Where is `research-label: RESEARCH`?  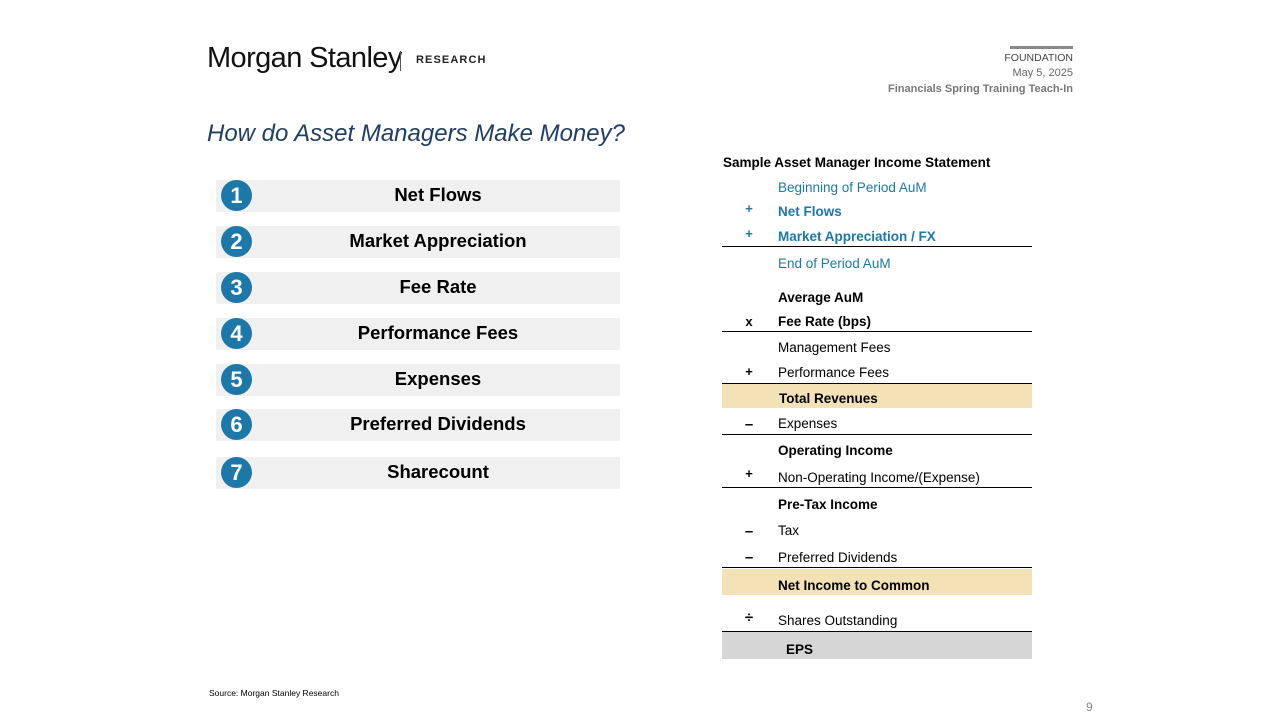
research-label: RESEARCH is located at coordinates (451, 60).